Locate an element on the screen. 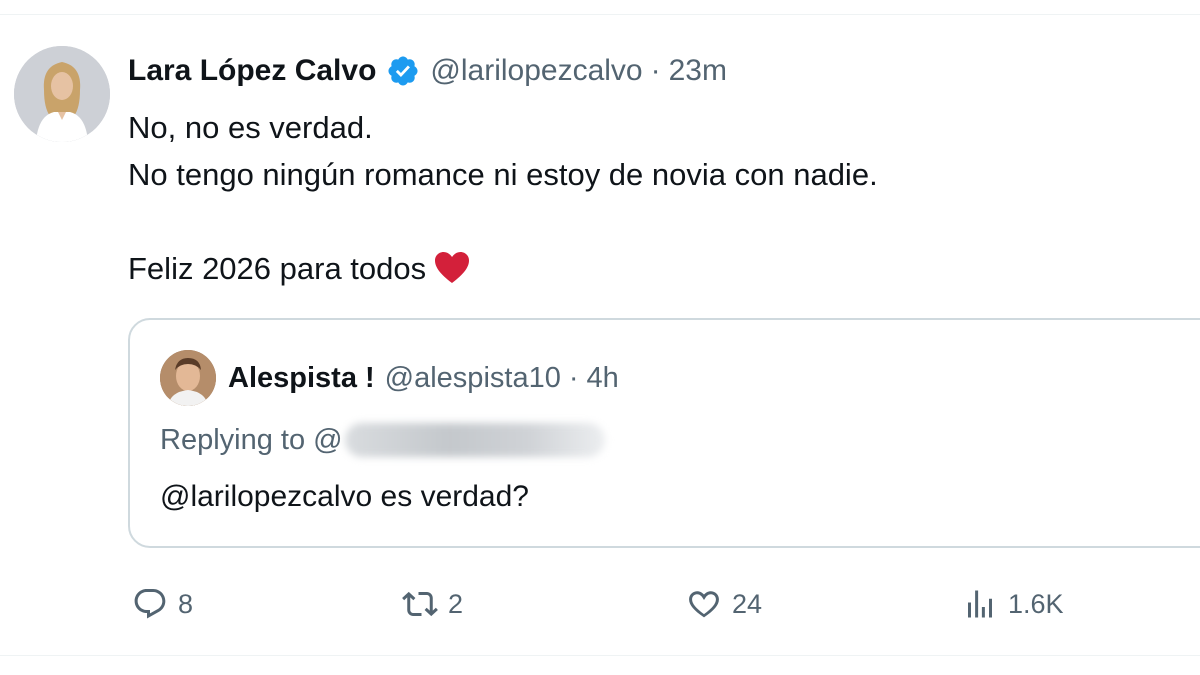  tweet-timestamp: 23m is located at coordinates (698, 71).